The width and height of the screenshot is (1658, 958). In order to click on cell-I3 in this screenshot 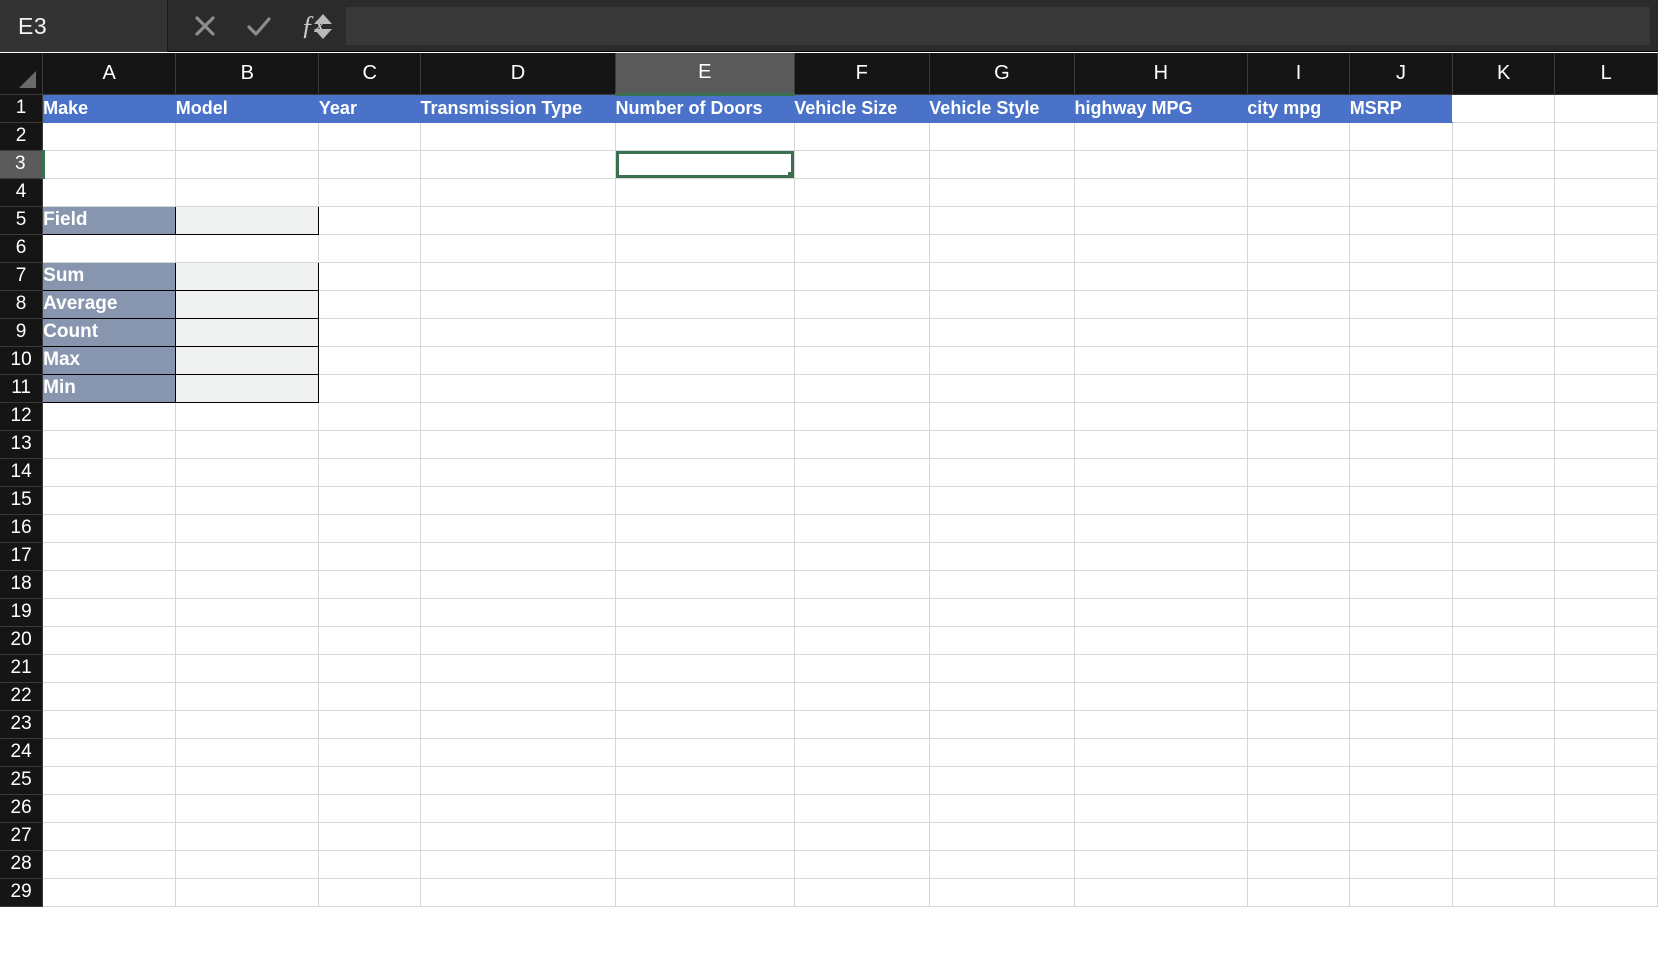, I will do `click(1299, 164)`.